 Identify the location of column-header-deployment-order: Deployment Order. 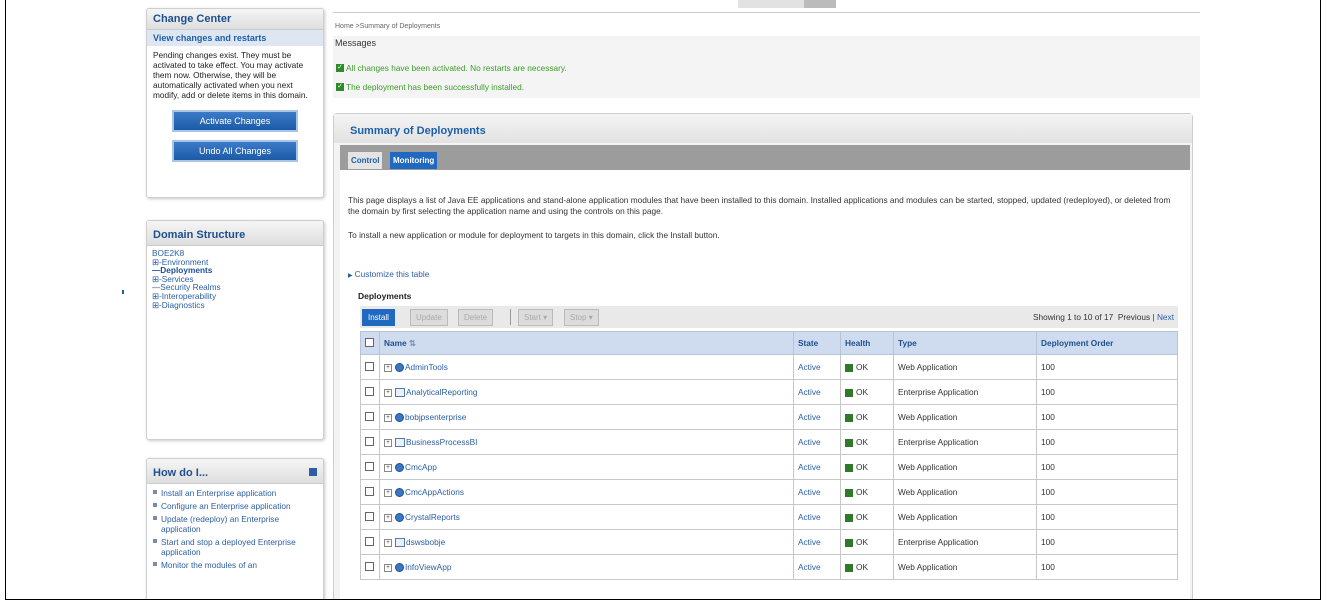
(1107, 343).